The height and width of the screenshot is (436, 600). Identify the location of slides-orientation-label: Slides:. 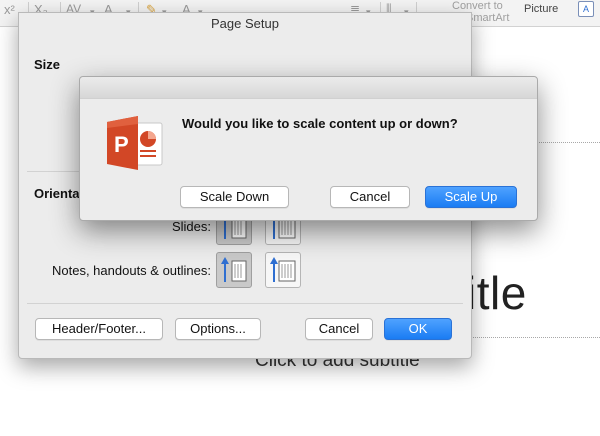
(191, 226).